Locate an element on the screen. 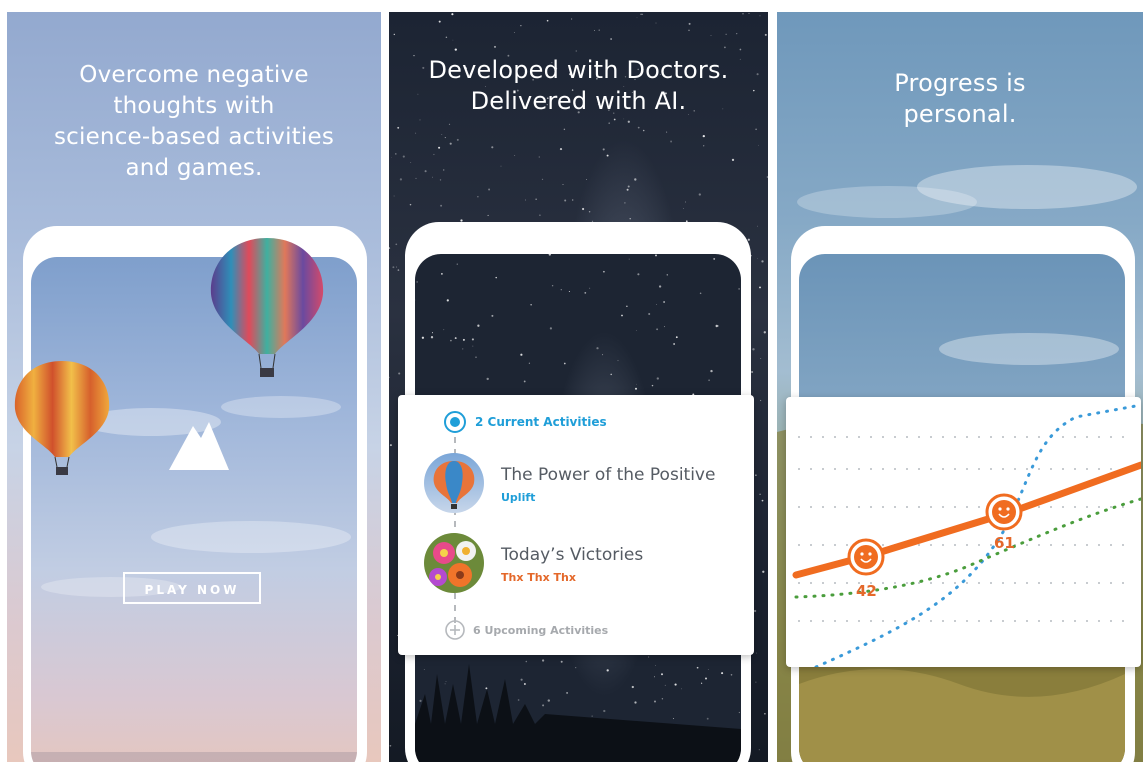  score-label: 42 is located at coordinates (866, 591).